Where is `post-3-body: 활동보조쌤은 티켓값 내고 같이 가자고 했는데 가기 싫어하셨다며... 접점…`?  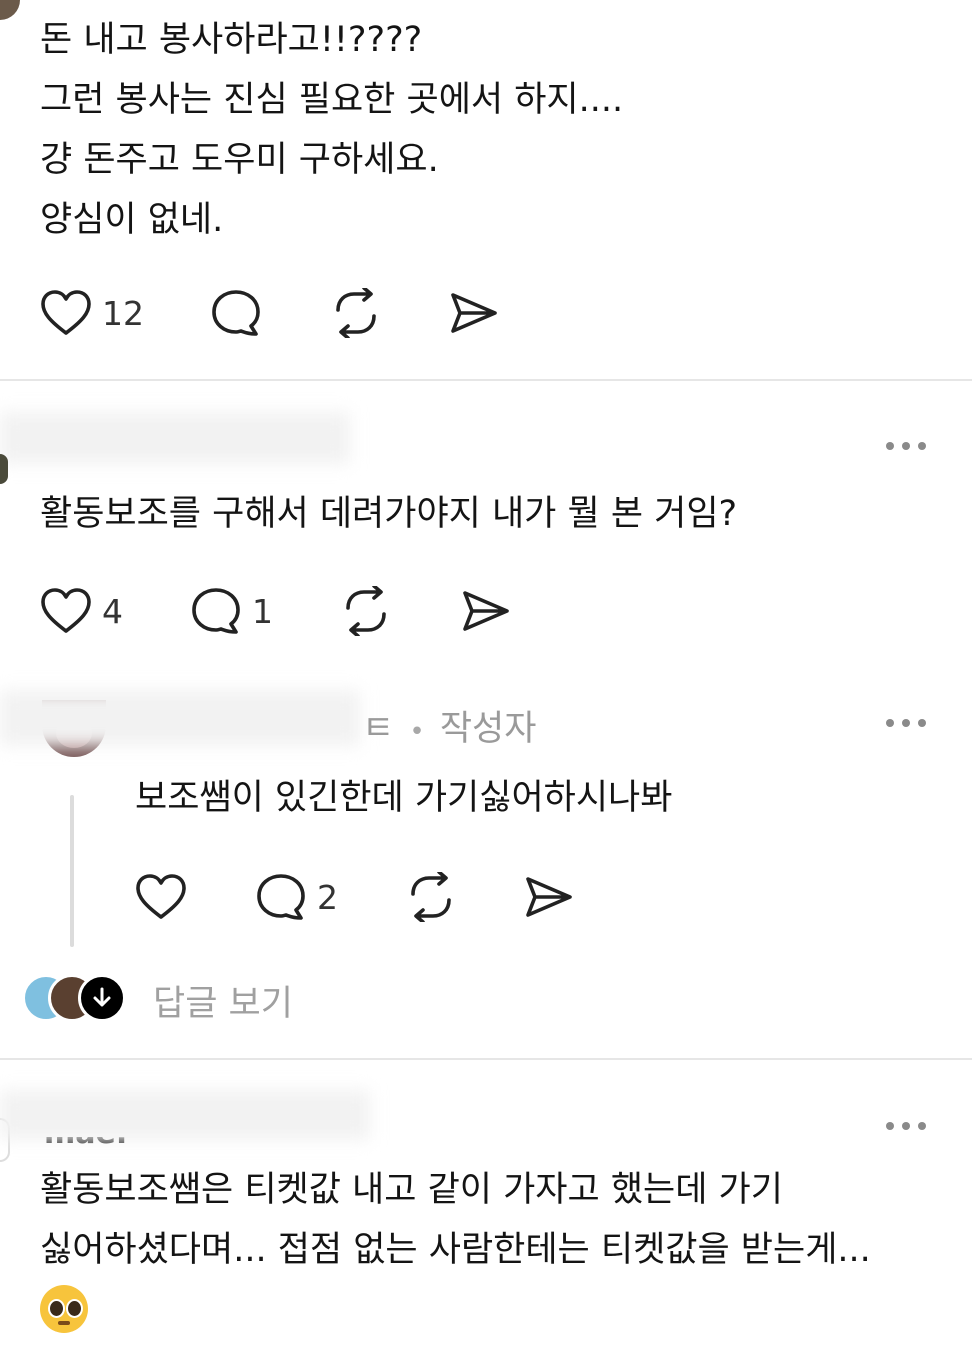 post-3-body: 활동보조쌤은 티켓값 내고 같이 가자고 했는데 가기 싫어하셨다며... 접점… is located at coordinates (455, 1220).